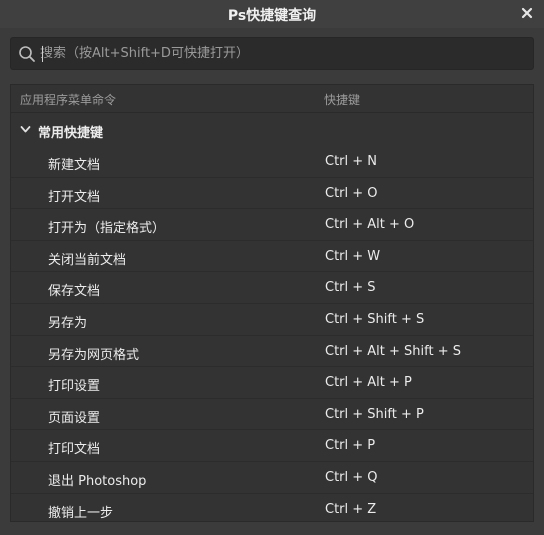 The height and width of the screenshot is (535, 544). I want to click on table-row: 打开文档 Ctrl + O, so click(272, 194).